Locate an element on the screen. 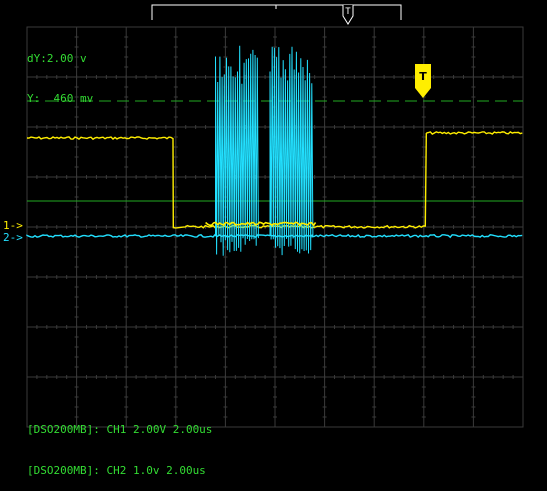 This screenshot has height=491, width=547. ch2-status: [DSO200MB]: CH2 1.0v 2.00us is located at coordinates (116, 470).